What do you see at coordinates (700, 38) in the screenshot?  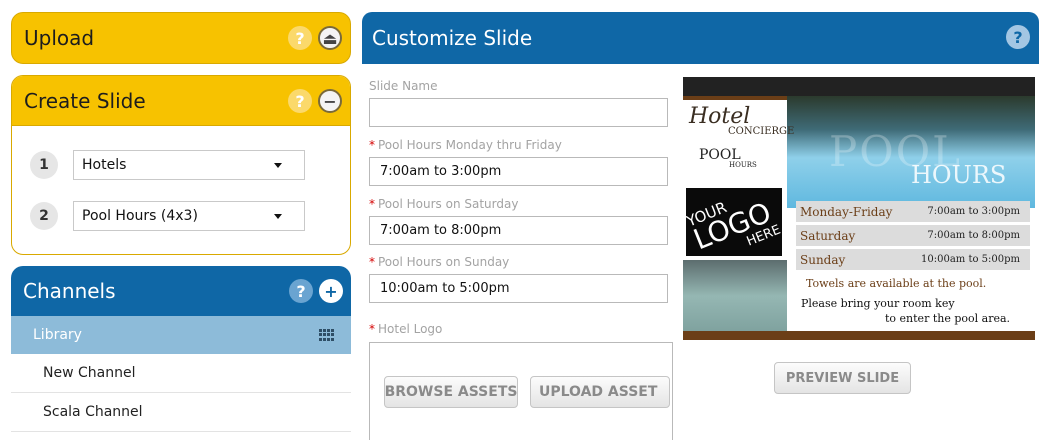 I see `customize-slide-header: Customize Slide ?` at bounding box center [700, 38].